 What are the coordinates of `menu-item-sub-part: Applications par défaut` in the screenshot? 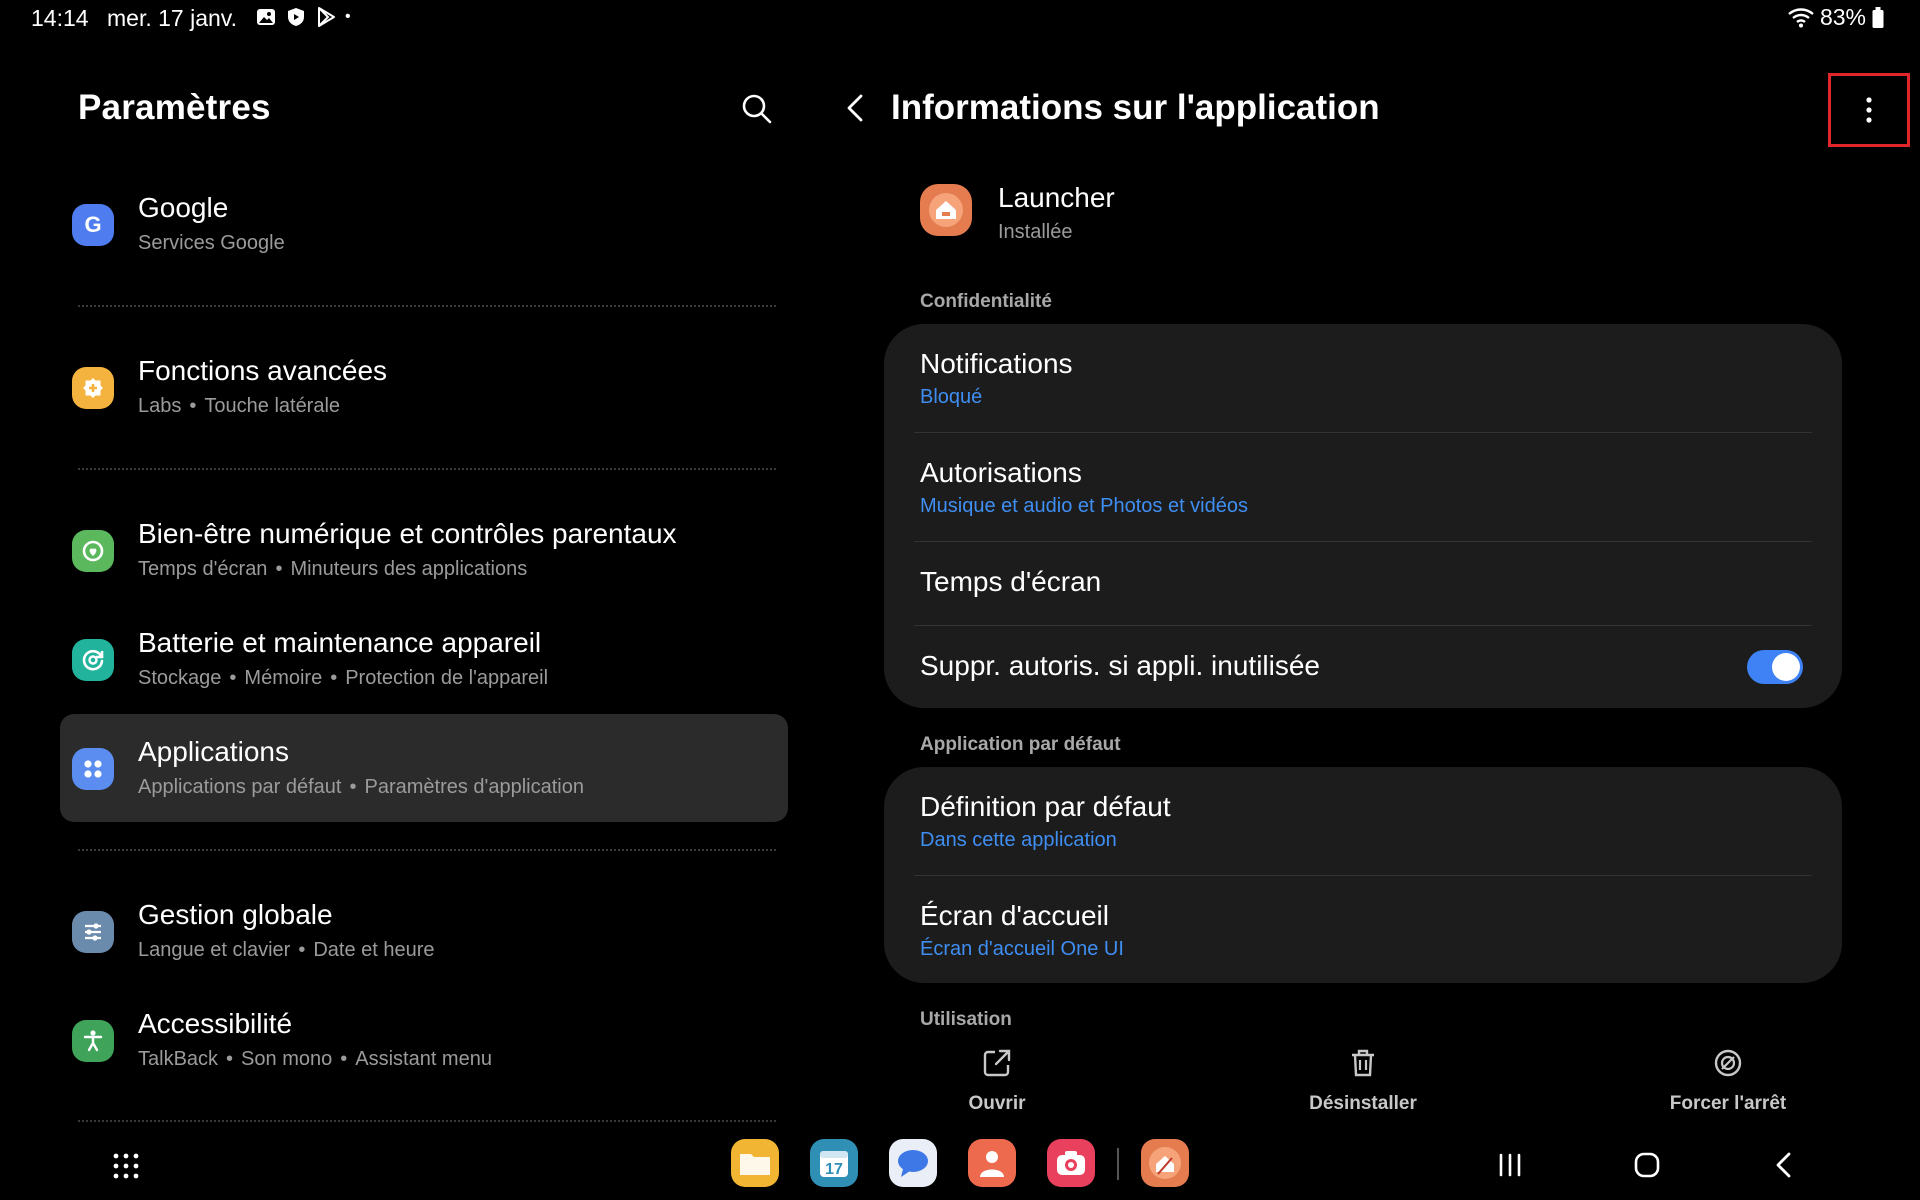 It's located at (240, 787).